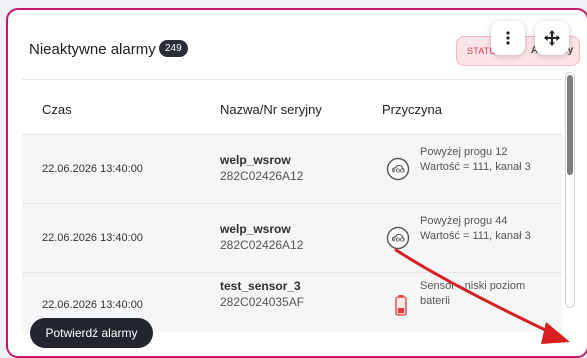 Image resolution: width=587 pixels, height=358 pixels. I want to click on widget-title: Nieaktywne alarmy, so click(92, 49).